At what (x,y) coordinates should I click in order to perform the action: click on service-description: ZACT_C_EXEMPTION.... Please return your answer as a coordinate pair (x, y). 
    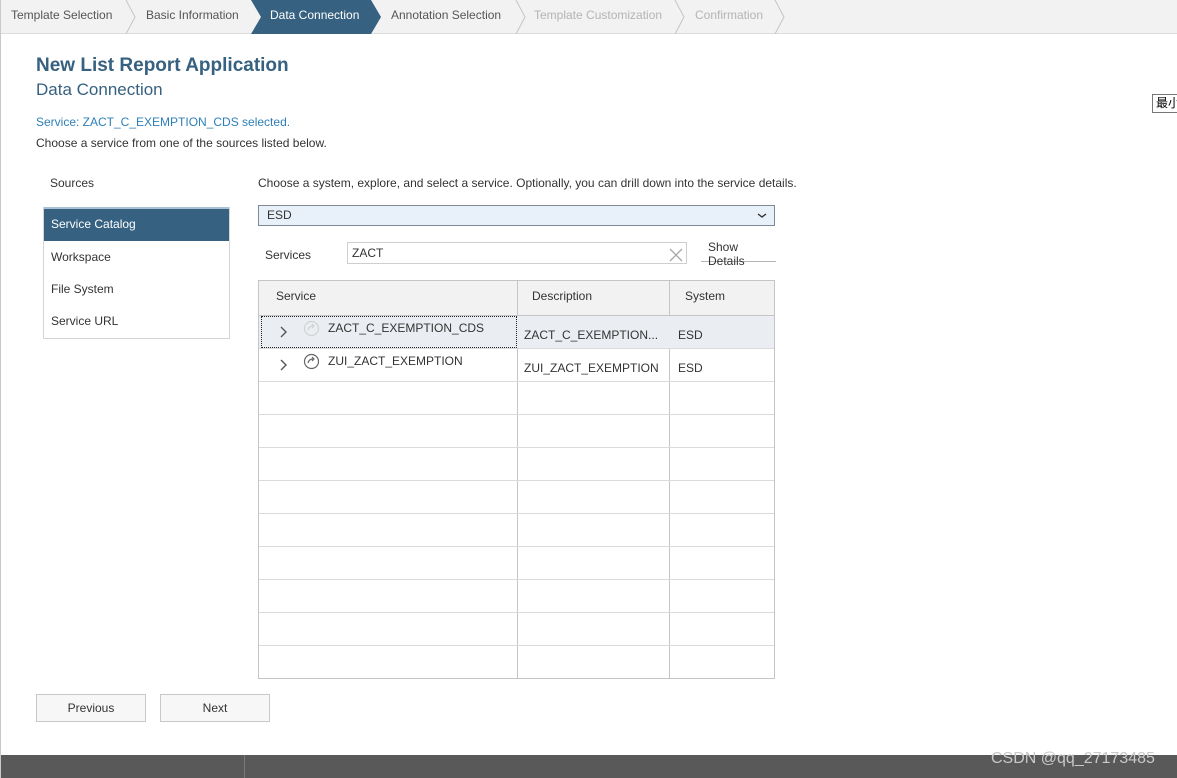
    Looking at the image, I should click on (591, 335).